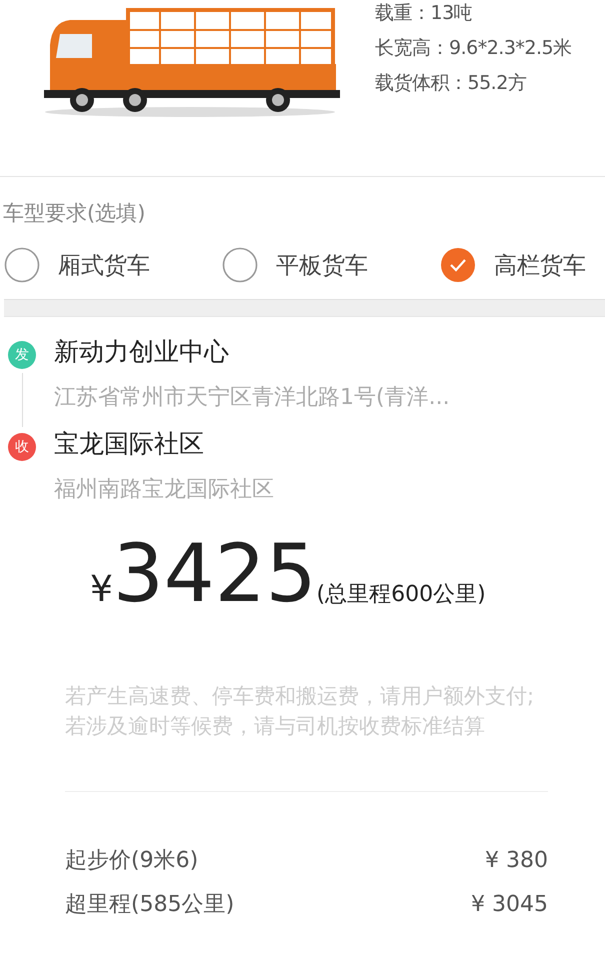  I want to click on fee-label: 超里程(585公里), so click(149, 905).